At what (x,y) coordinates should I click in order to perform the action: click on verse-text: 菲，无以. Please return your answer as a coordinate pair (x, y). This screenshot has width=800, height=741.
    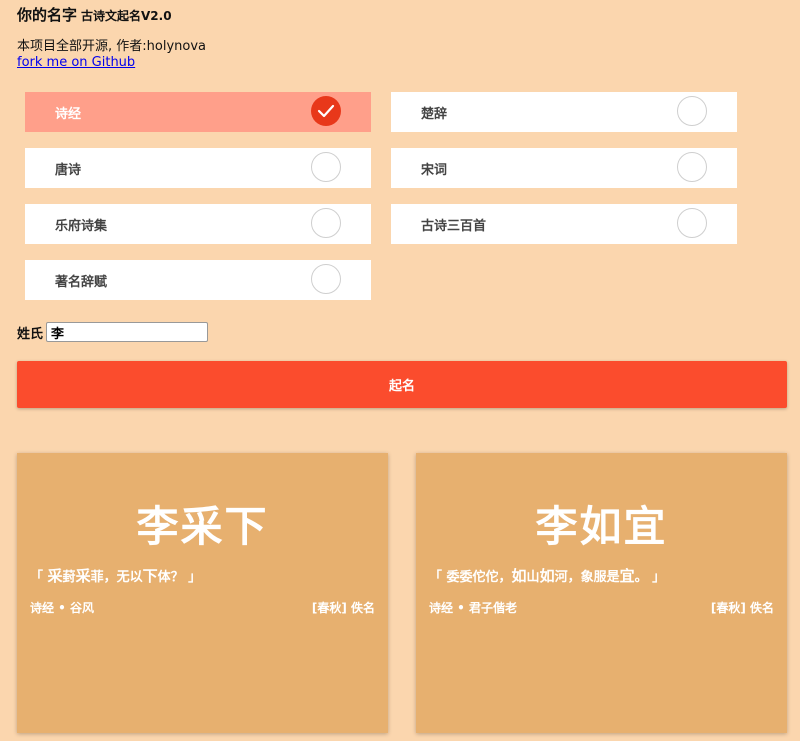
    Looking at the image, I should click on (116, 577).